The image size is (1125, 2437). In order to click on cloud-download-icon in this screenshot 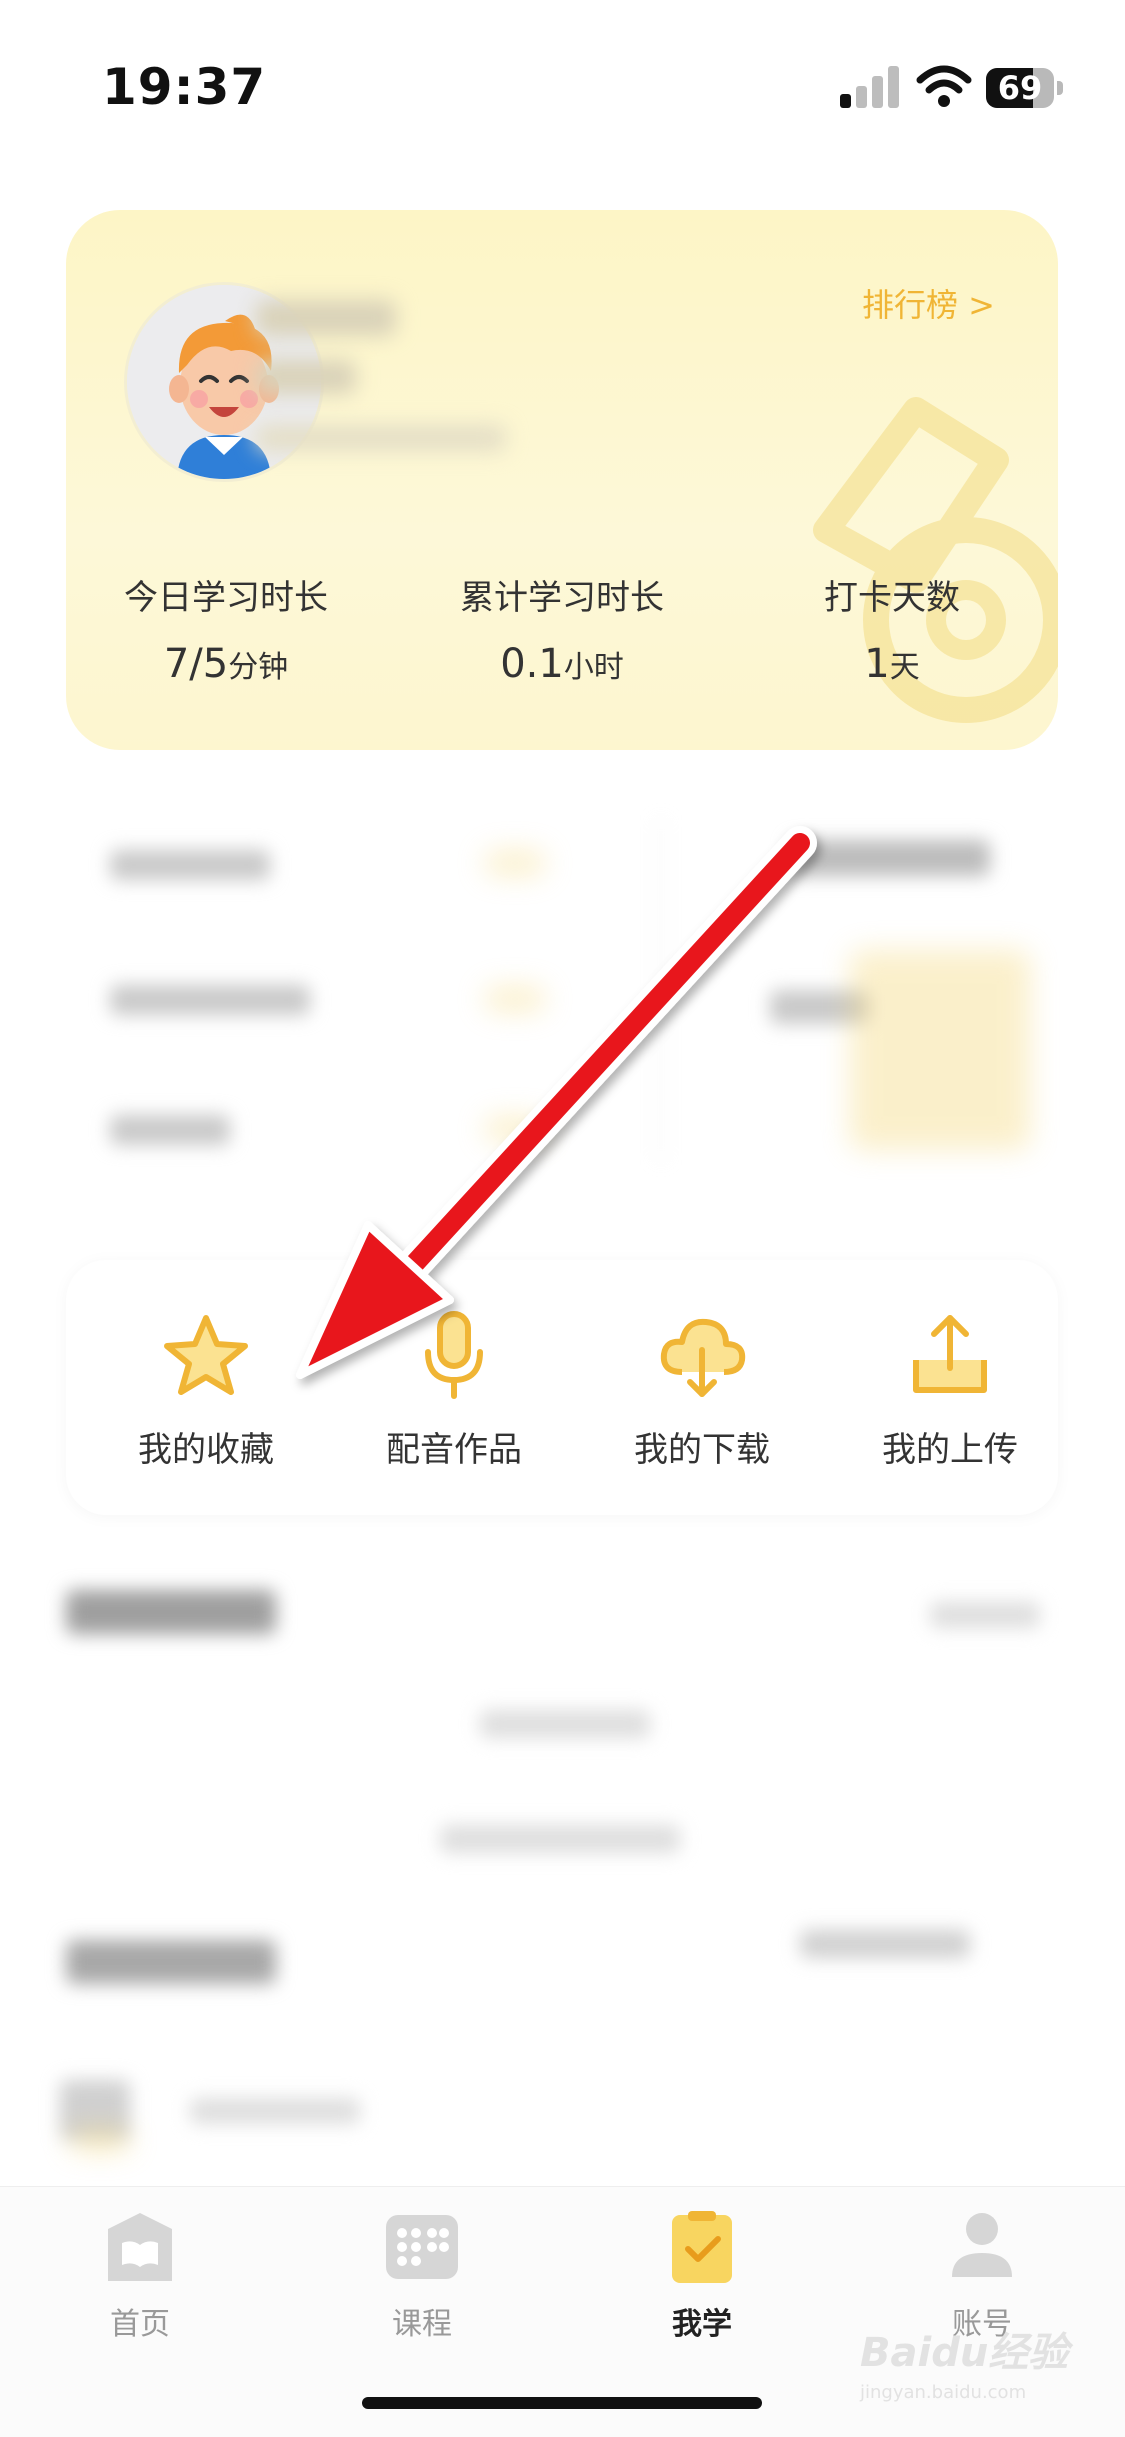, I will do `click(703, 1357)`.